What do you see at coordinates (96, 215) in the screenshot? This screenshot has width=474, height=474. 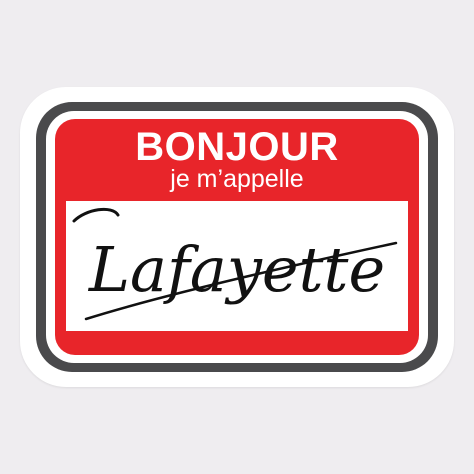 I see `capital-flourish` at bounding box center [96, 215].